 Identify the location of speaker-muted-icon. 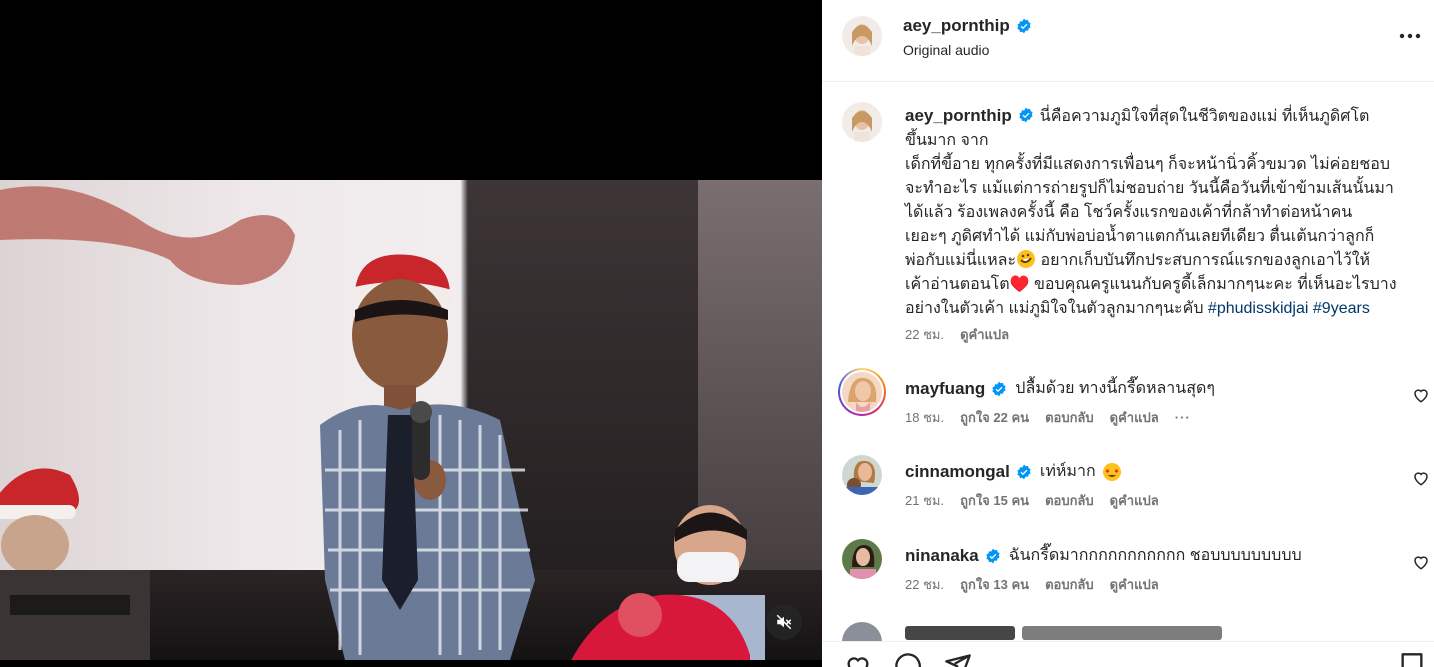
(784, 622).